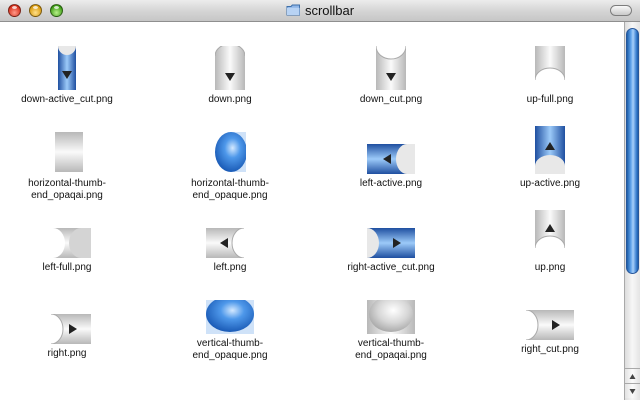  Describe the element at coordinates (67, 68) in the screenshot. I see `down-active-cut-preview-icon` at that location.